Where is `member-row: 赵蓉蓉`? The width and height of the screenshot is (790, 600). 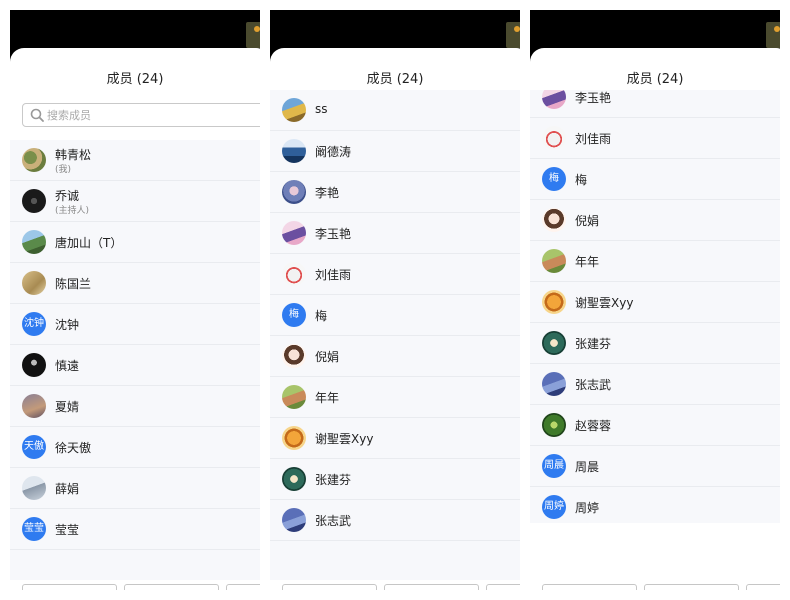 member-row: 赵蓉蓉 is located at coordinates (655, 425).